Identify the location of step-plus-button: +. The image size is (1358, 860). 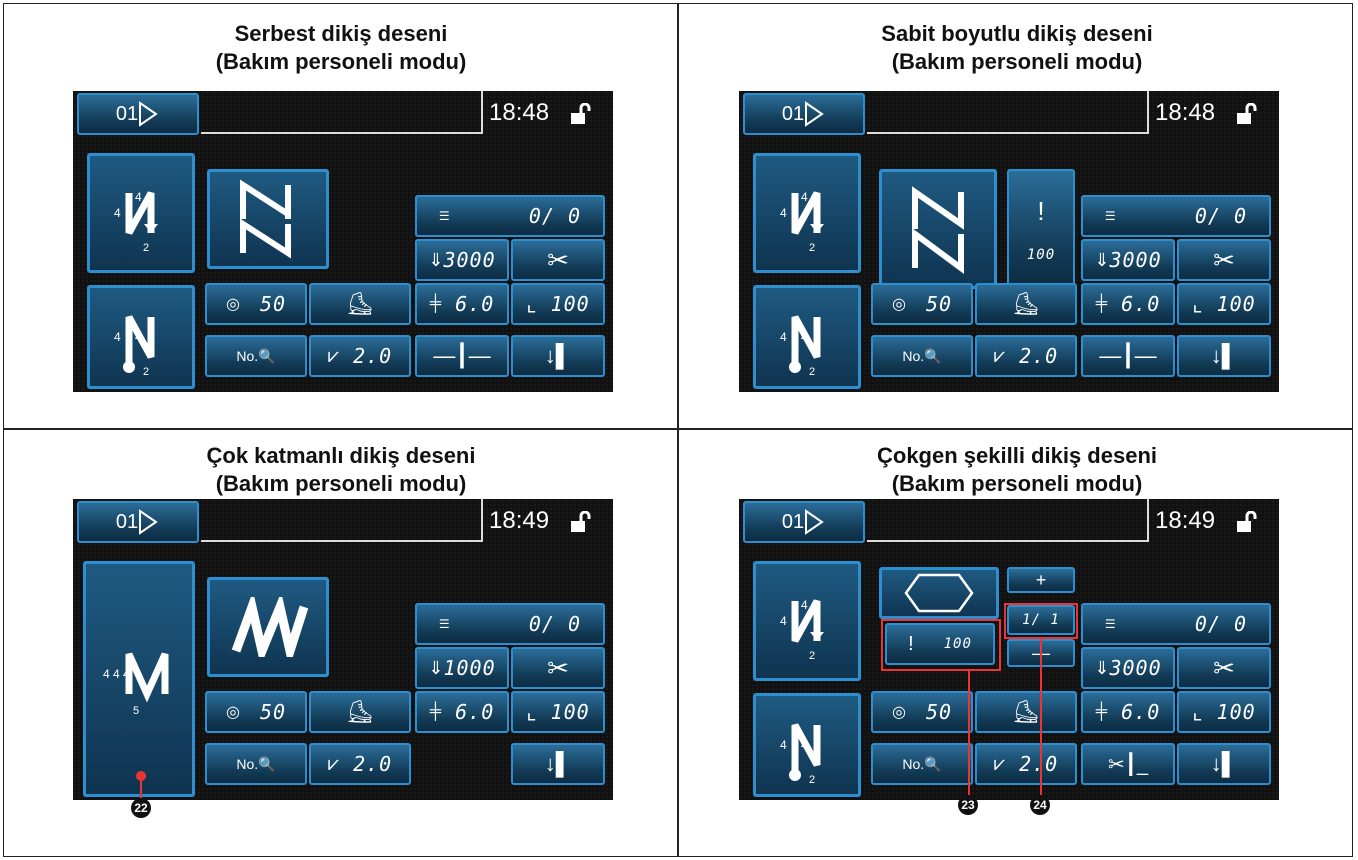
(1041, 580).